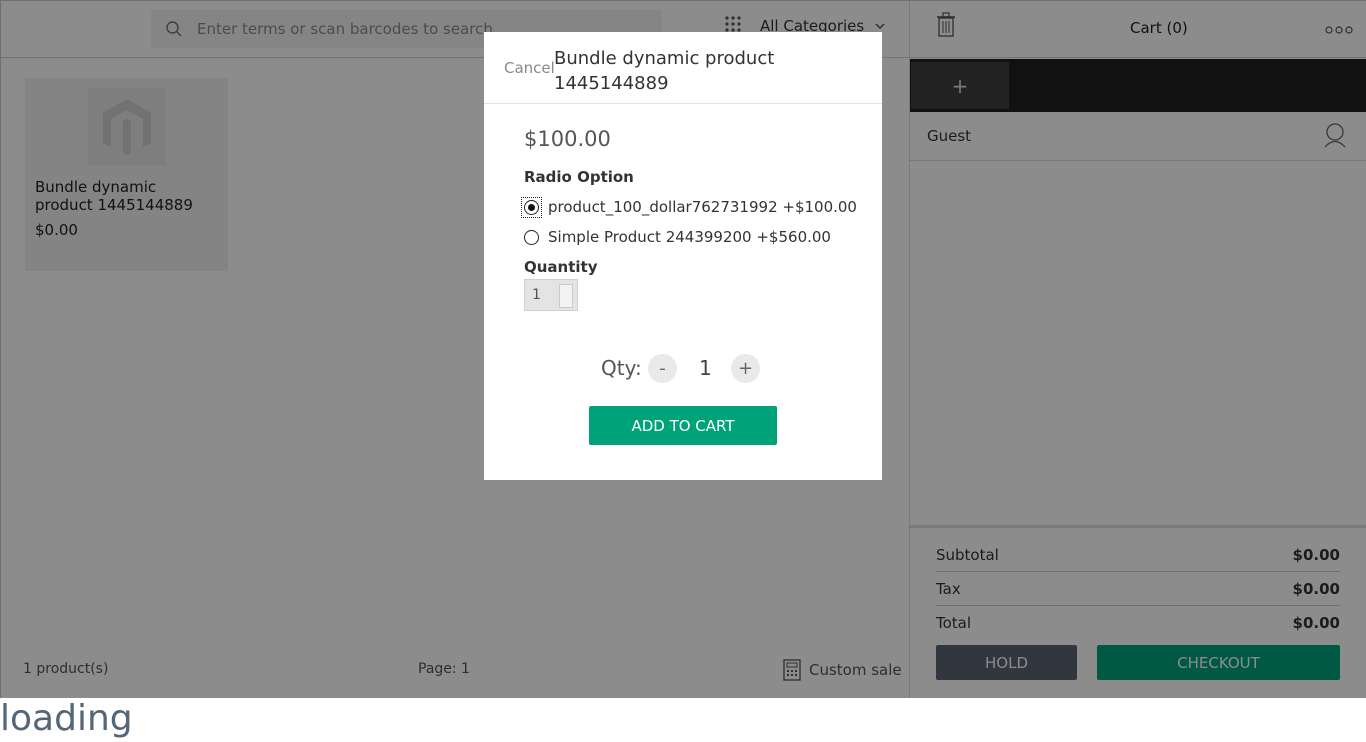 The image size is (1366, 742). What do you see at coordinates (561, 267) in the screenshot?
I see `quantity-label: Quantity` at bounding box center [561, 267].